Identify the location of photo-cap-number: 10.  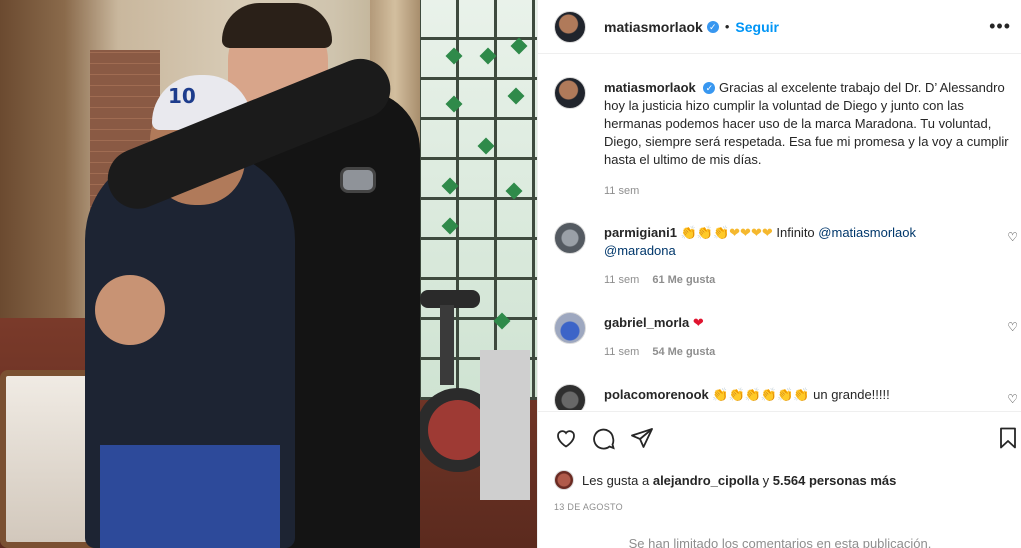
(182, 96).